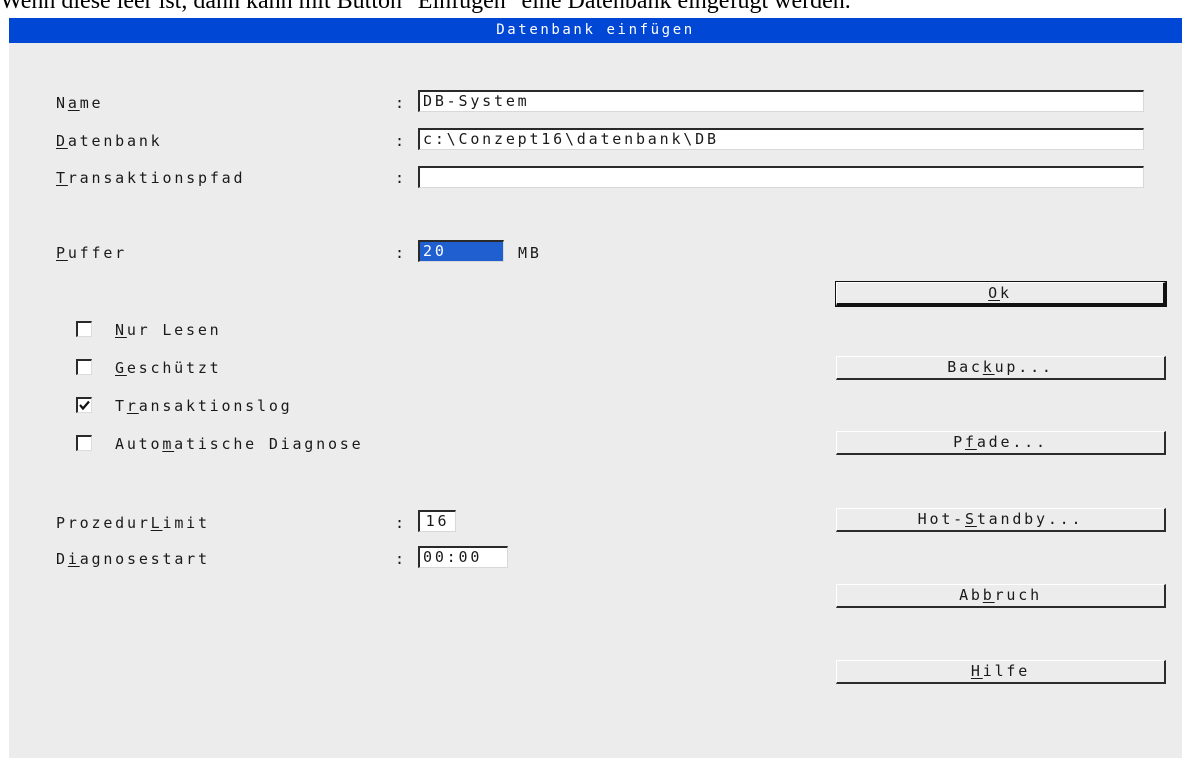 This screenshot has height=758, width=1182. What do you see at coordinates (91, 253) in the screenshot?
I see `buffer-label: Puffer` at bounding box center [91, 253].